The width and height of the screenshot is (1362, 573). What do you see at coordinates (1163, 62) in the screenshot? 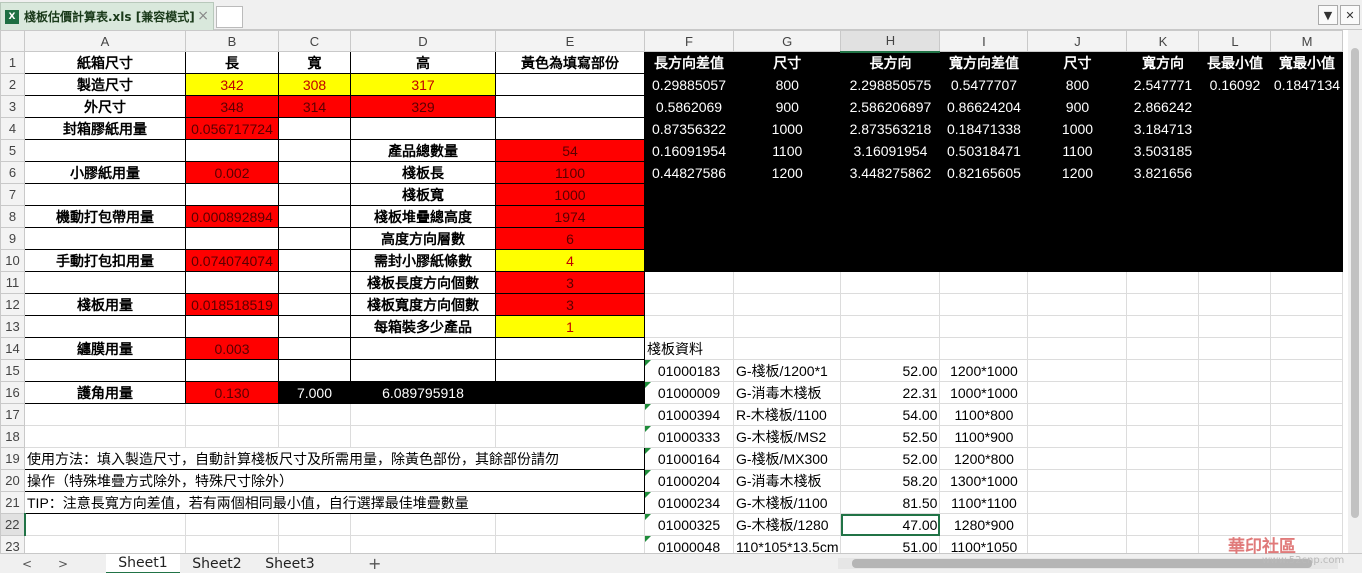
I see `cell-k1: 寬方向` at bounding box center [1163, 62].